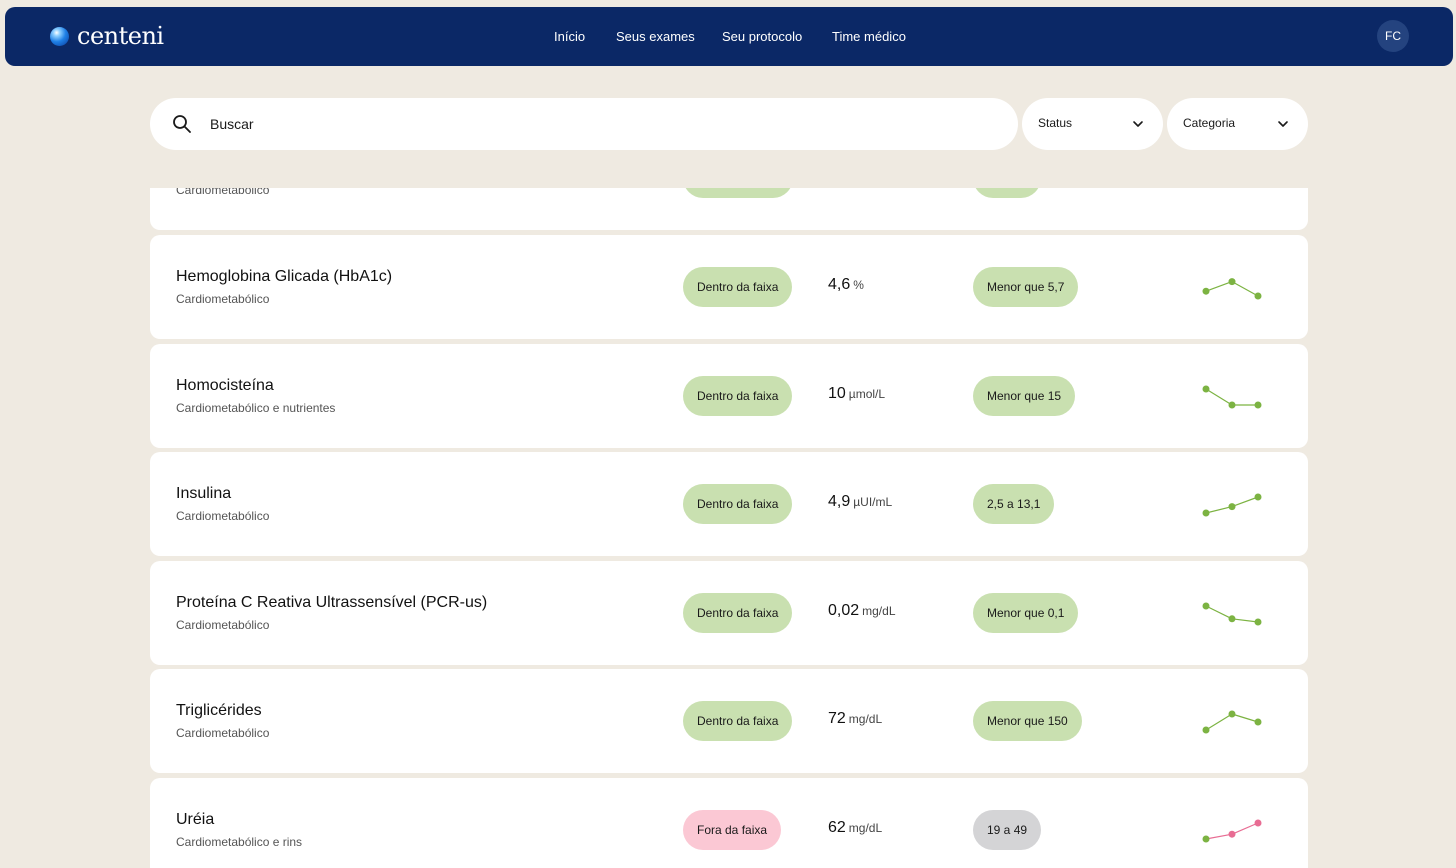 The width and height of the screenshot is (1456, 868). What do you see at coordinates (732, 829) in the screenshot?
I see `status-badge: Fora da faixa` at bounding box center [732, 829].